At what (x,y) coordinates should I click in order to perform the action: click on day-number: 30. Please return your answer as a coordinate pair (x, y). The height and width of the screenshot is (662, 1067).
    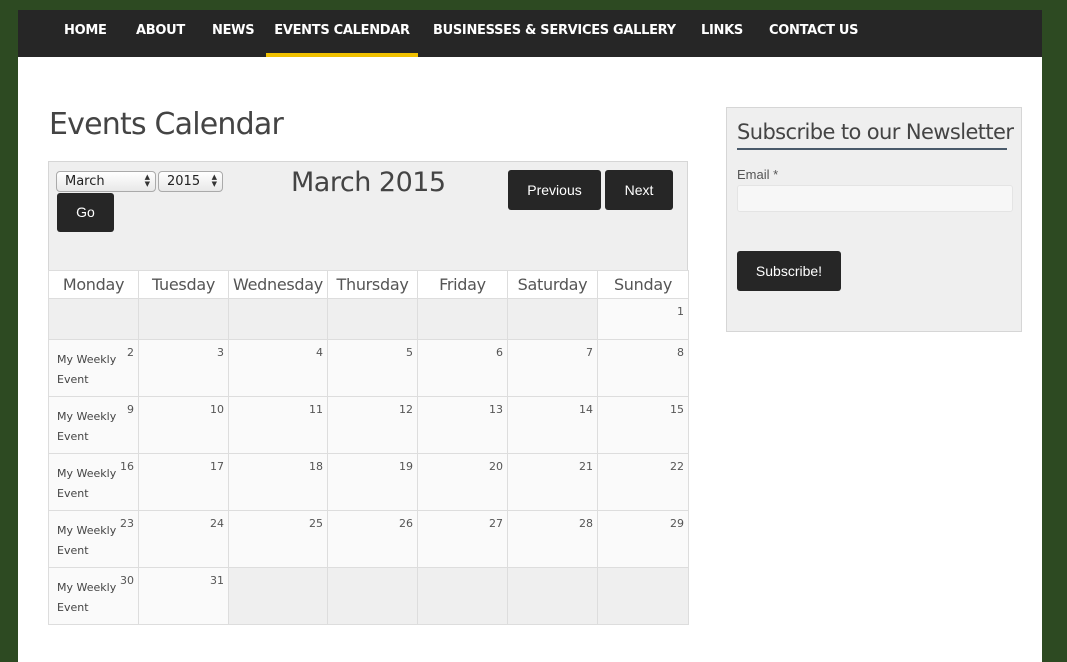
    Looking at the image, I should click on (127, 580).